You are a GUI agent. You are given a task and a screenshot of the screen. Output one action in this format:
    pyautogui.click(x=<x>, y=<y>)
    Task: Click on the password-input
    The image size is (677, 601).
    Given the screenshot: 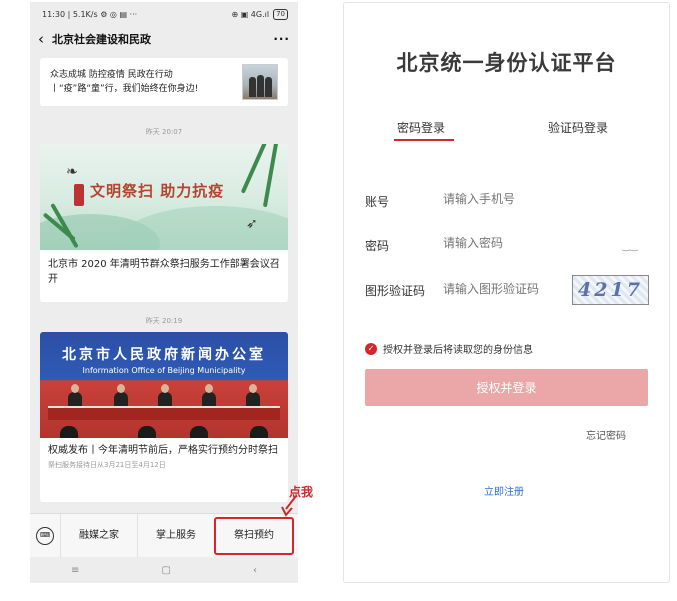 What is the action you would take?
    pyautogui.click(x=533, y=243)
    